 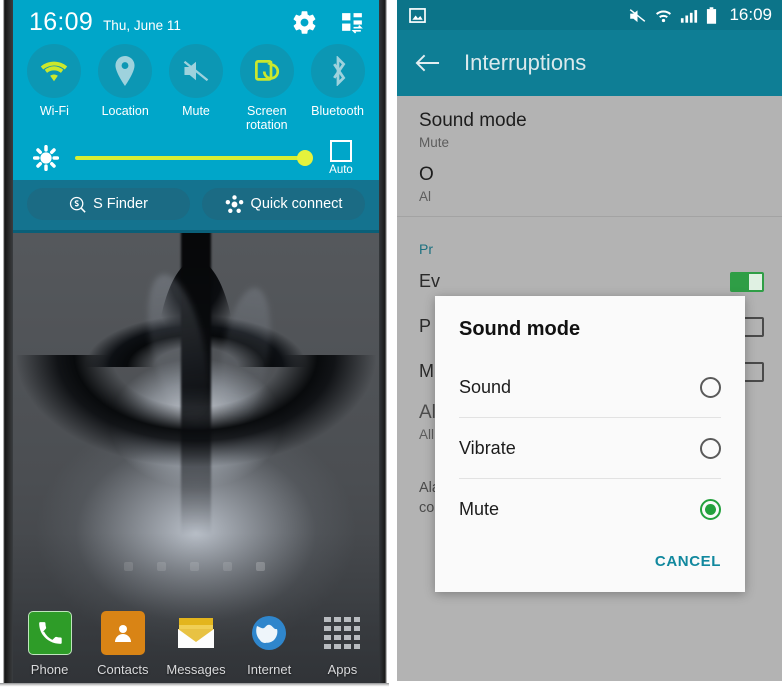 I want to click on toggle-bluetooth: Bluetooth, so click(x=337, y=88).